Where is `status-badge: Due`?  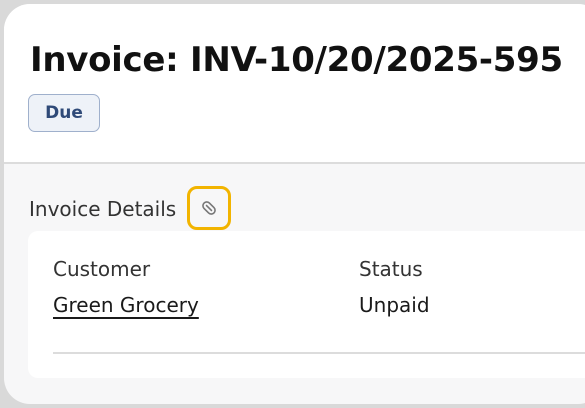 status-badge: Due is located at coordinates (64, 113).